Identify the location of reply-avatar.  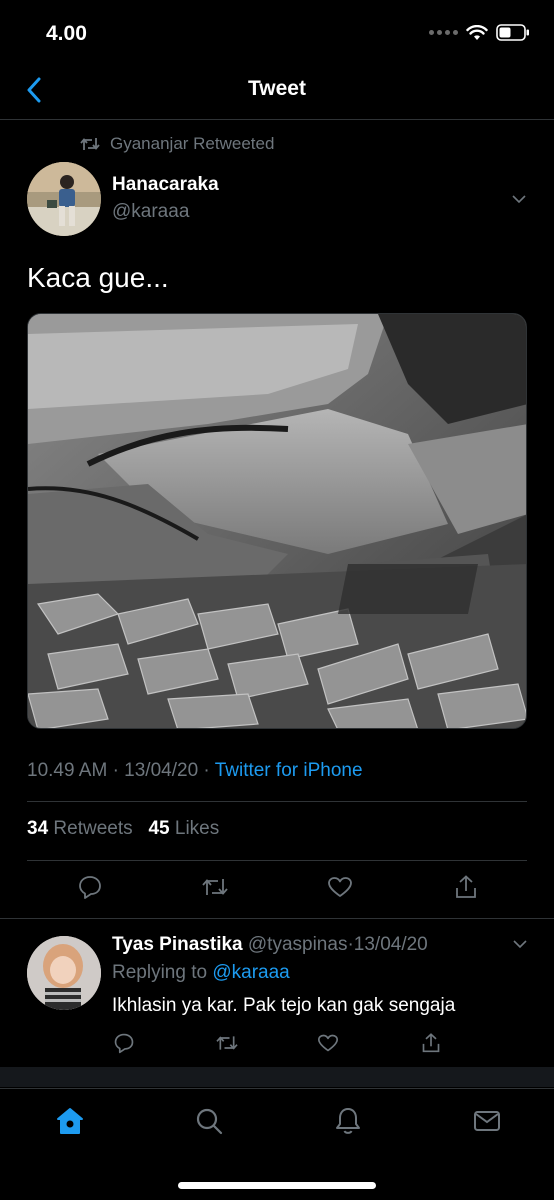
(64, 973).